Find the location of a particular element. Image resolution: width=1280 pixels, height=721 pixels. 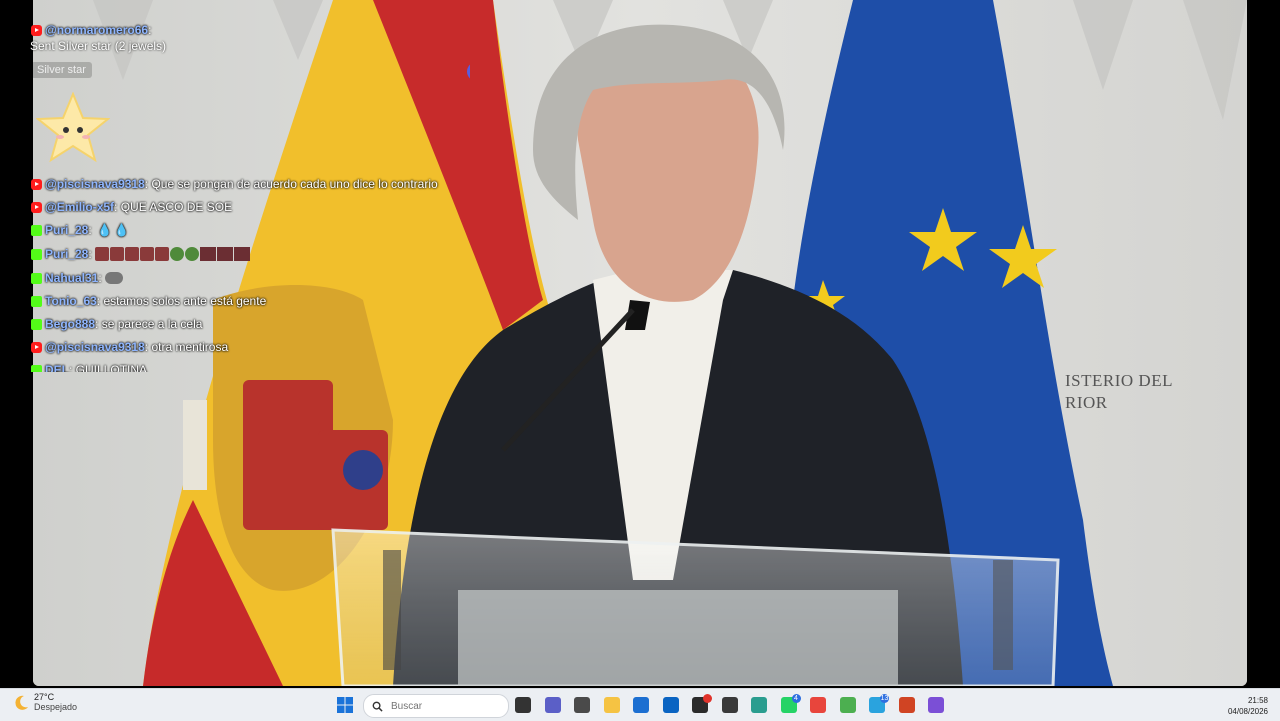

obs-icon is located at coordinates (702, 703).